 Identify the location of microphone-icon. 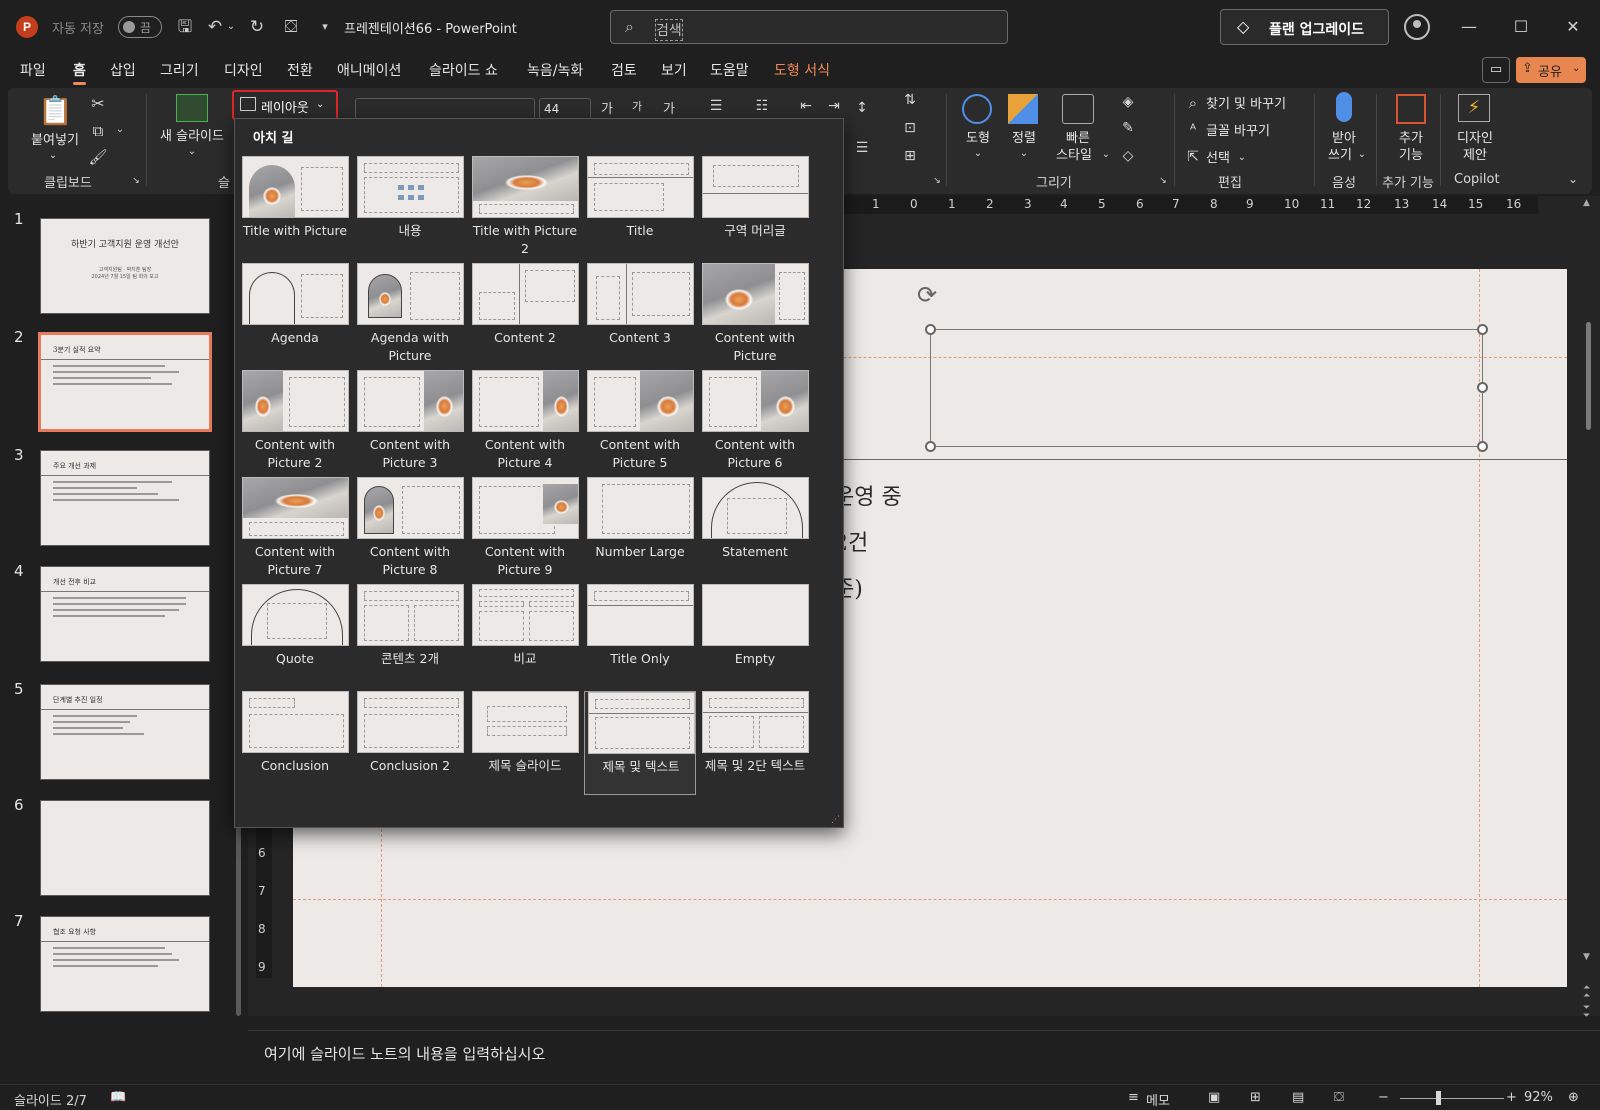
(1344, 107).